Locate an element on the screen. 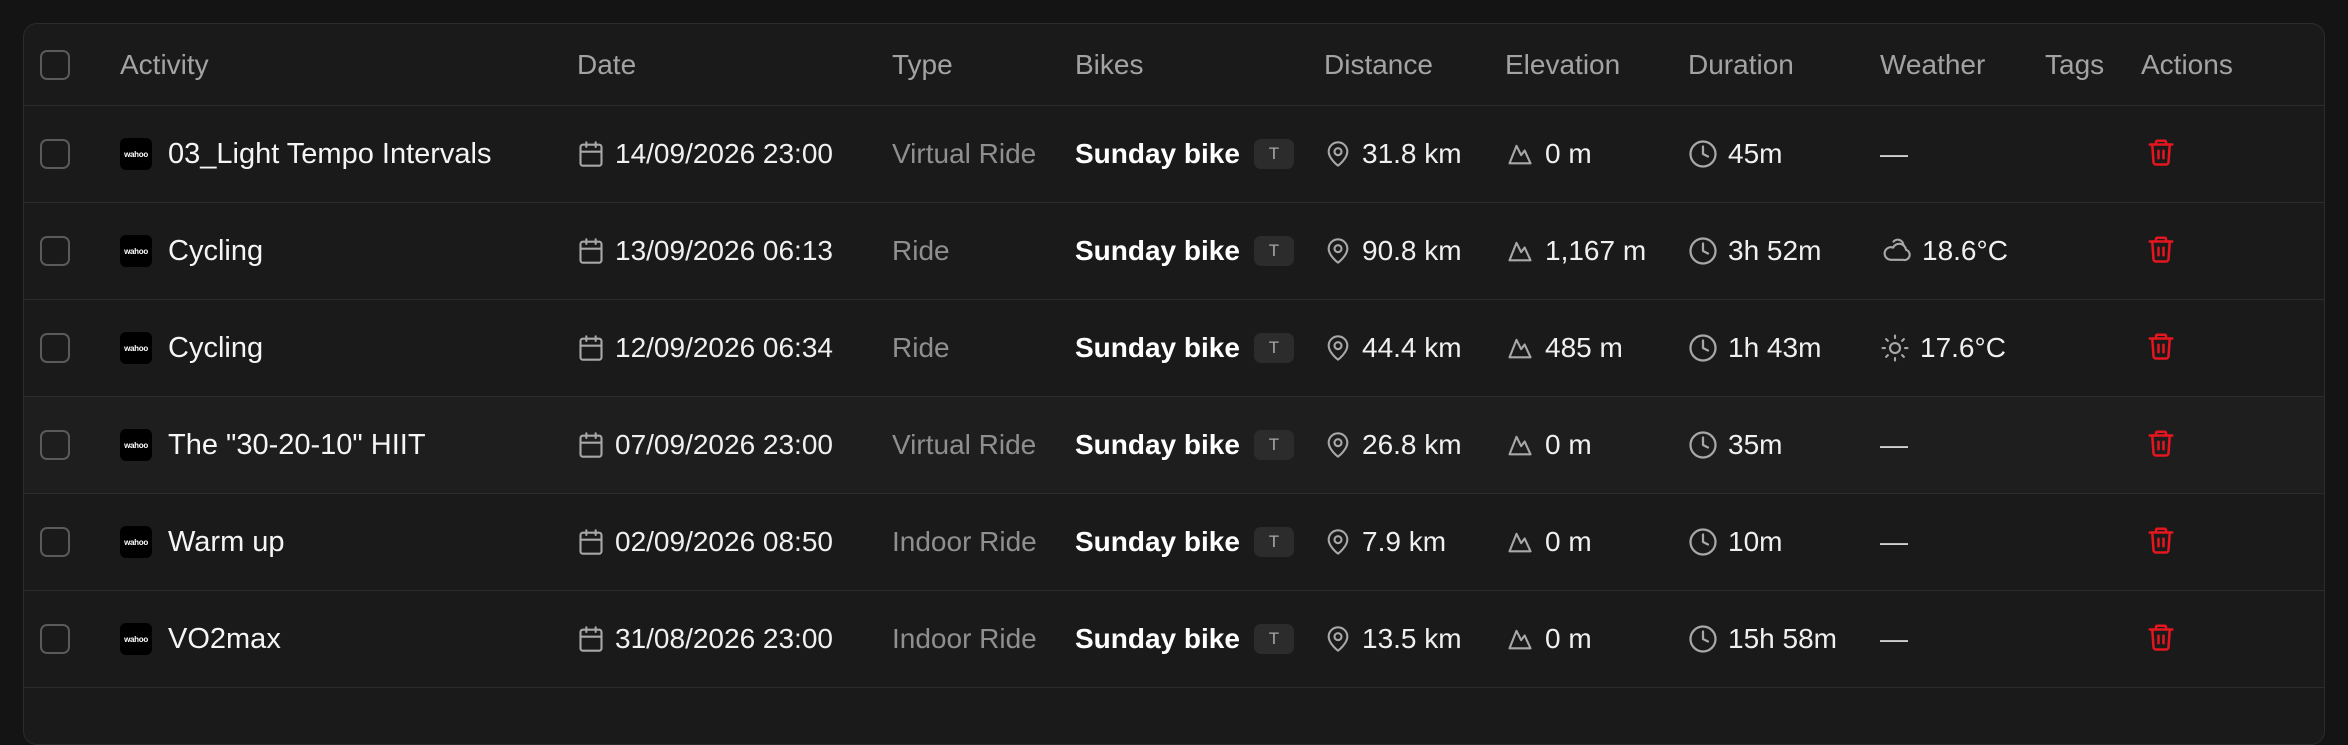 The image size is (2348, 745). distance-cell: 26.8 km is located at coordinates (1393, 445).